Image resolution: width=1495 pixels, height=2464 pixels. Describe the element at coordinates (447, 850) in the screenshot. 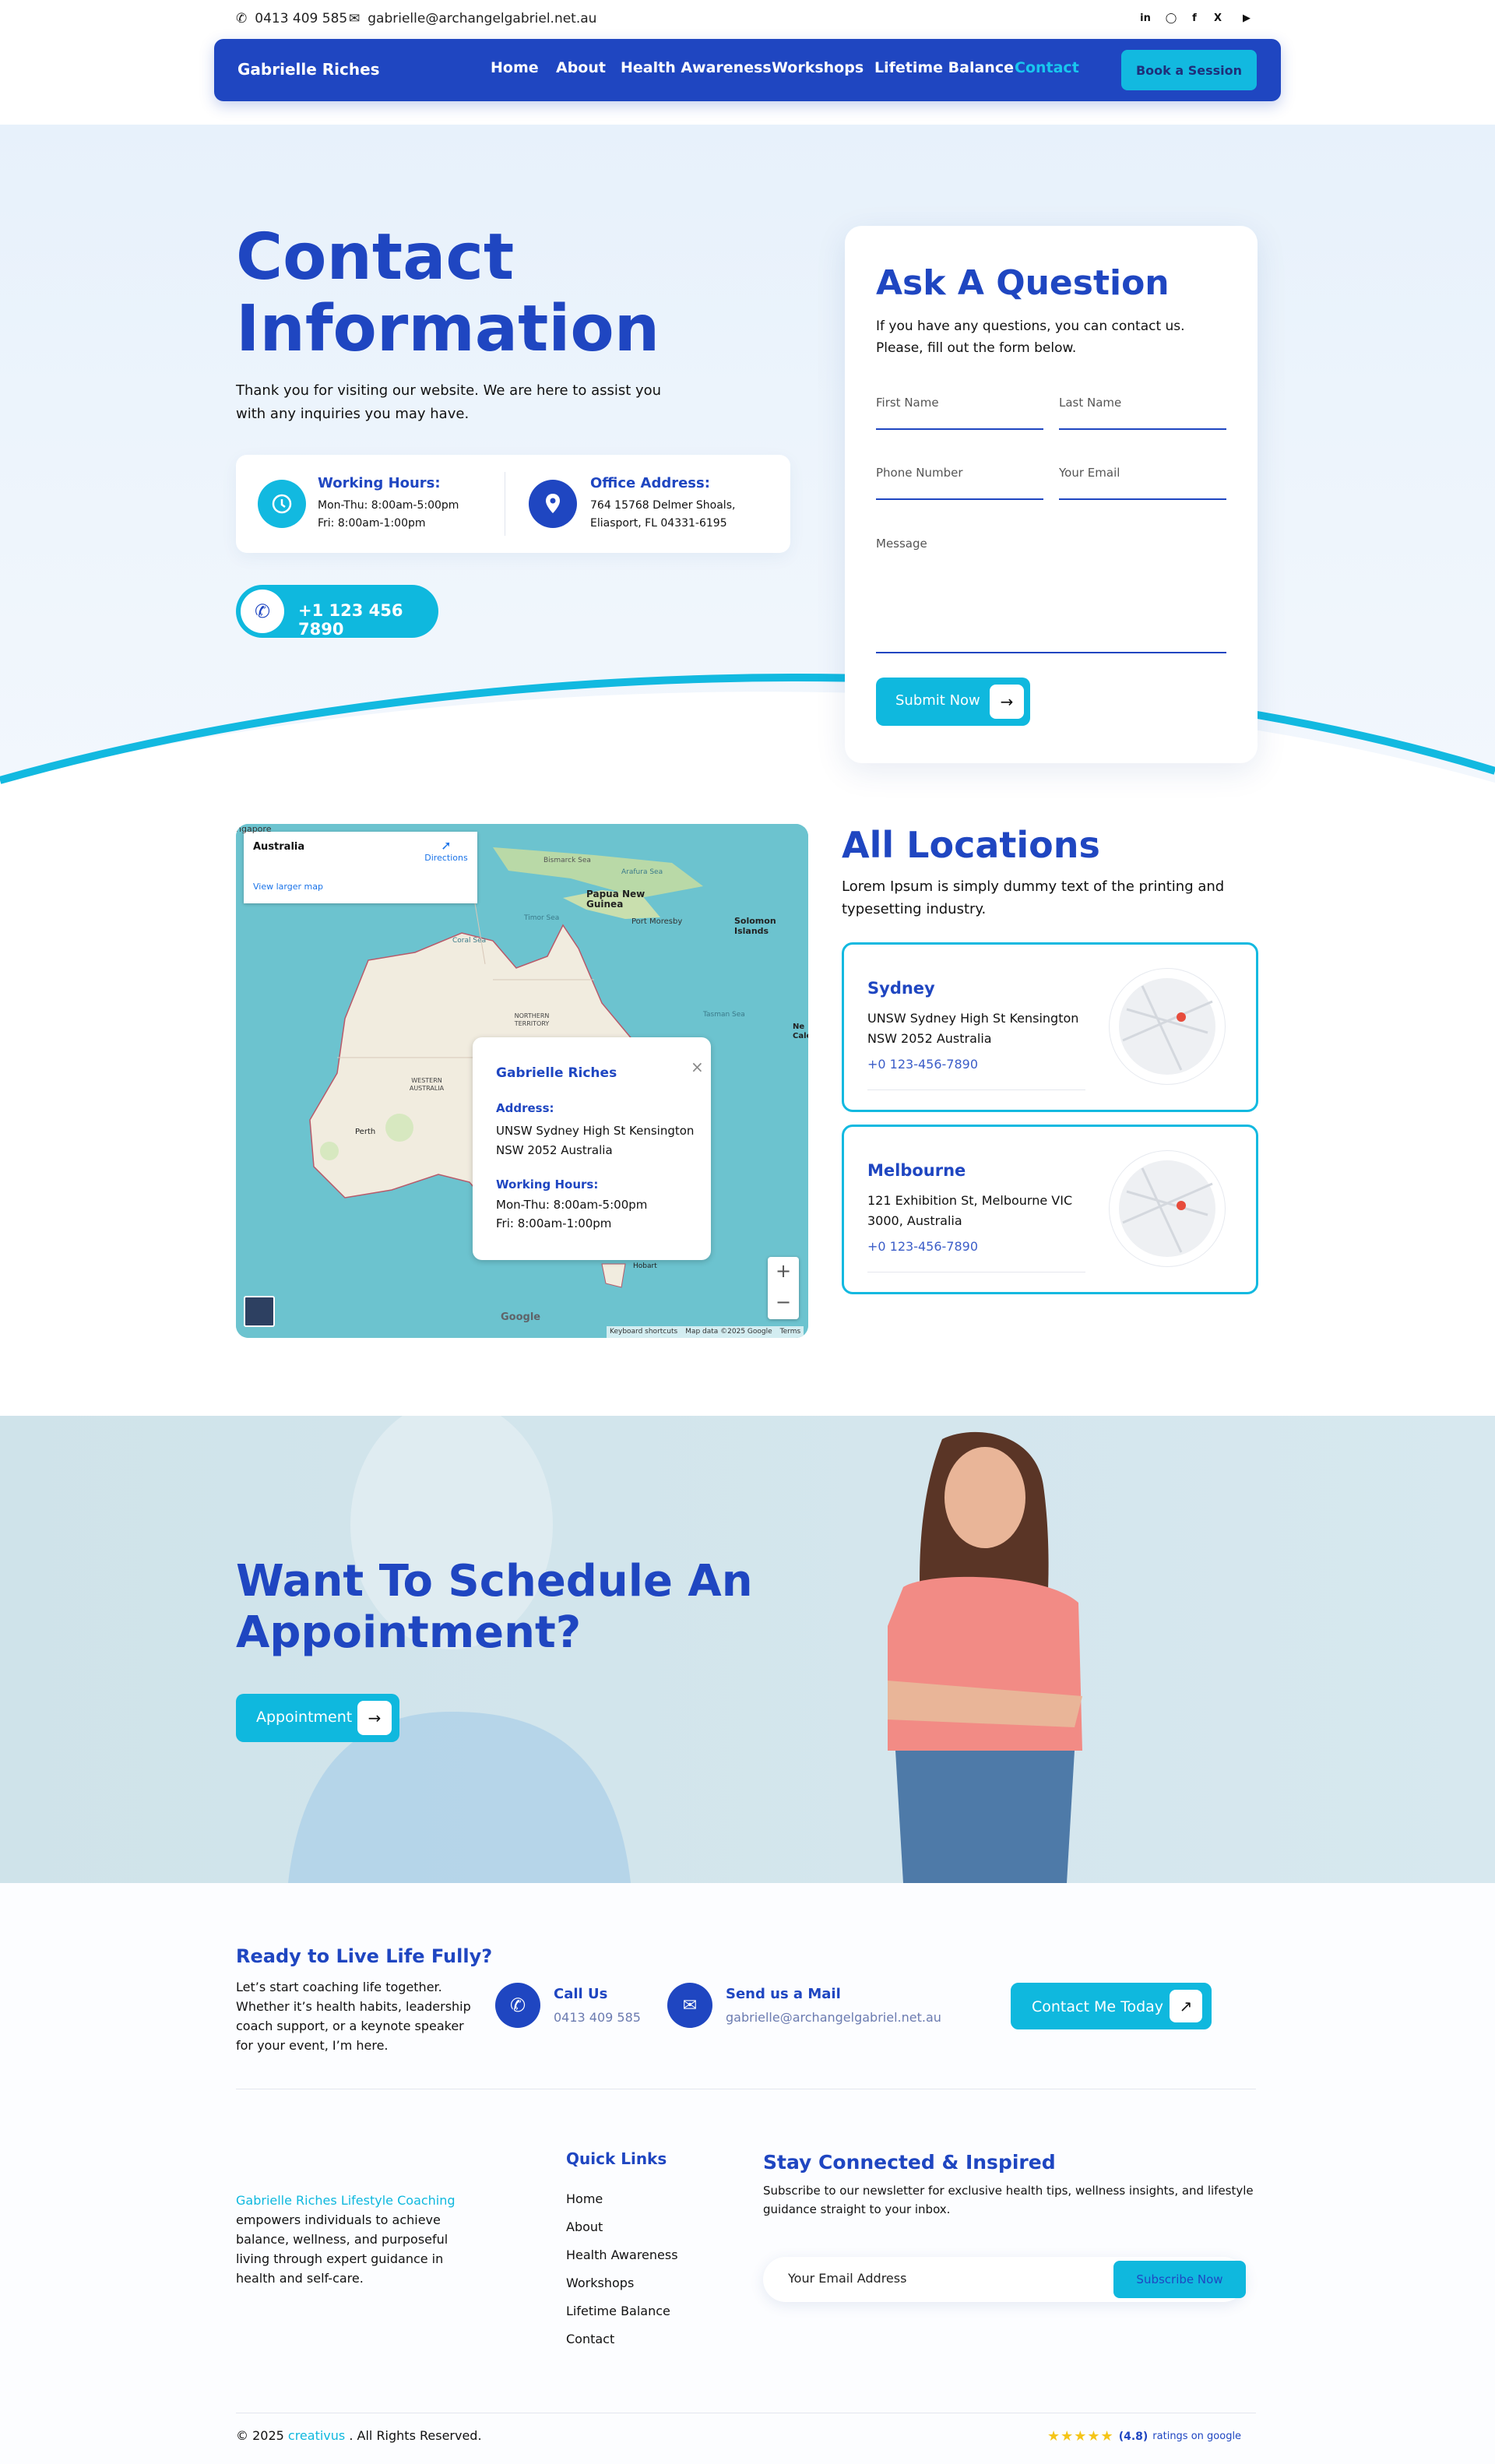

I see `directions-link: ➚ Directions` at that location.